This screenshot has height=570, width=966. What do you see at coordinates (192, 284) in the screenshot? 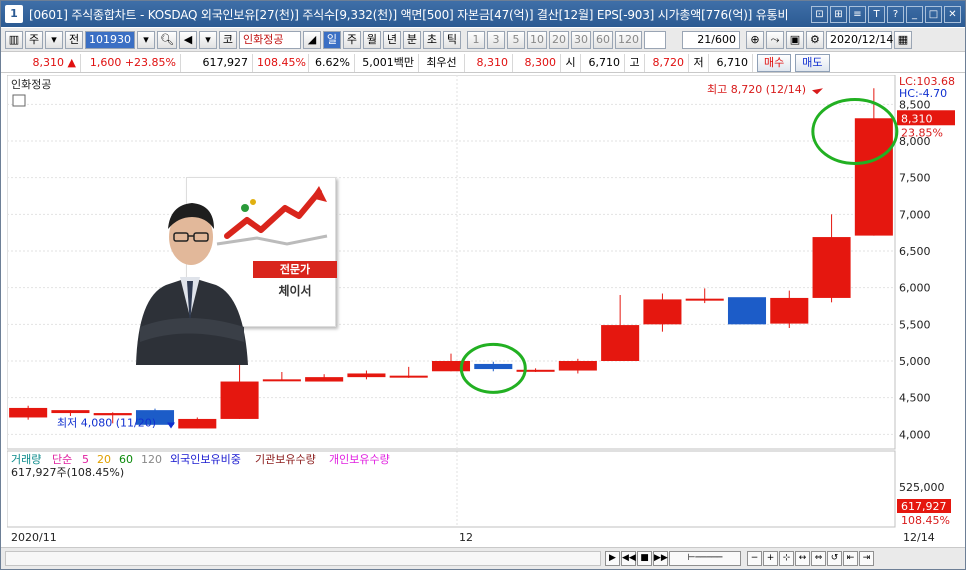
I see `expert-photo` at bounding box center [192, 284].